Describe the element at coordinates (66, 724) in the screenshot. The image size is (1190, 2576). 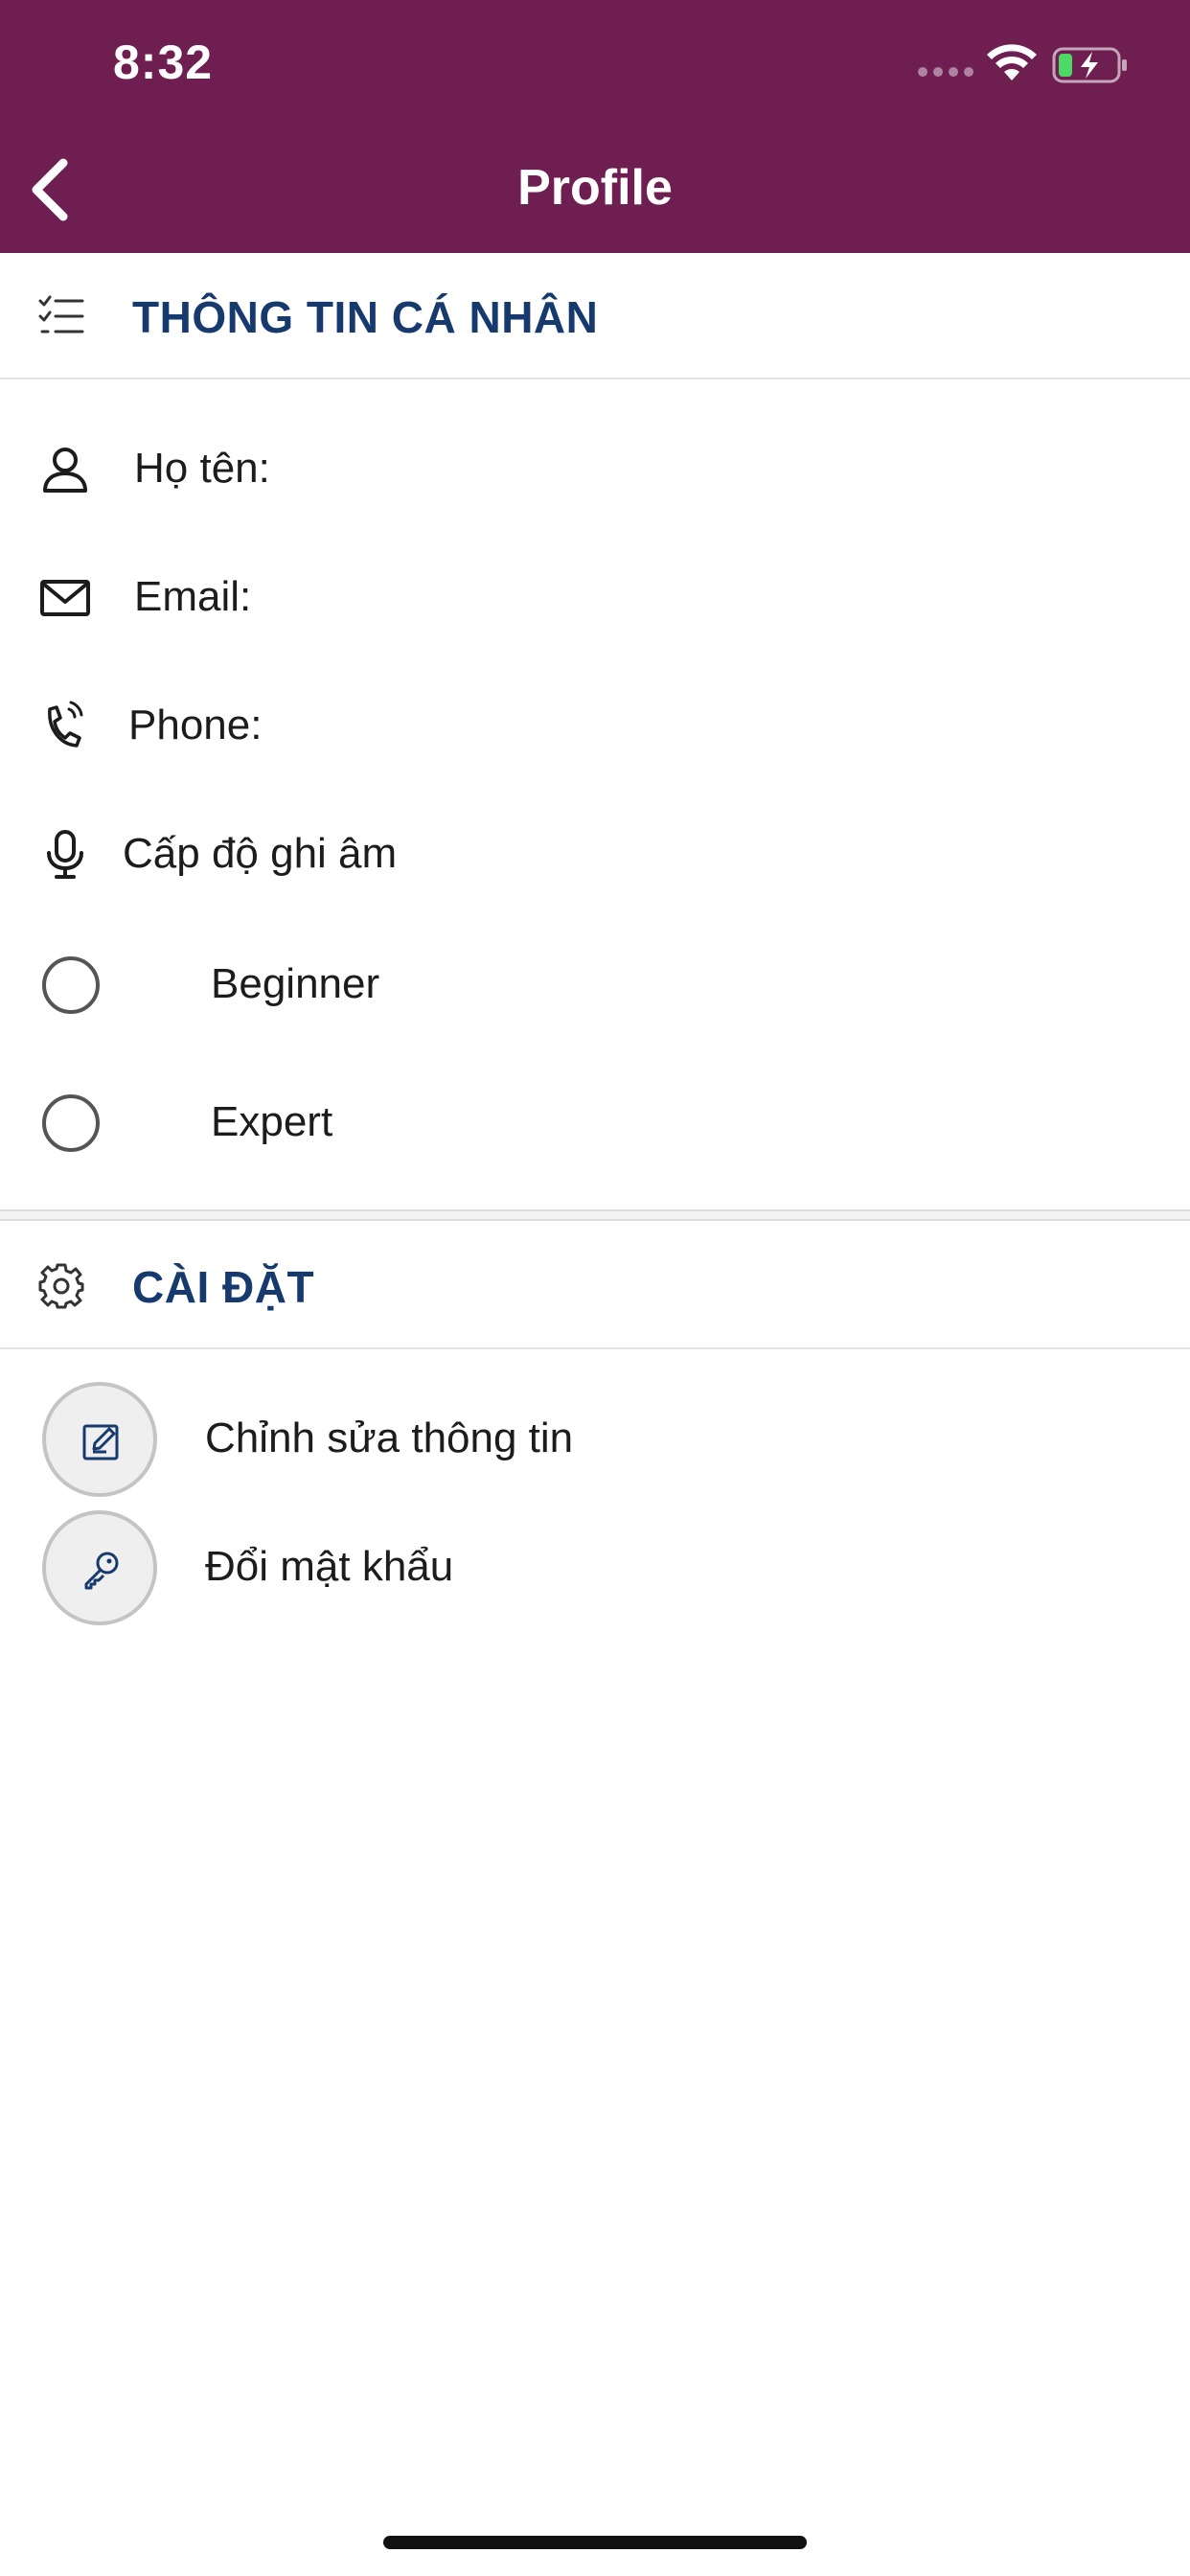
I see `phone-ringing-icon` at that location.